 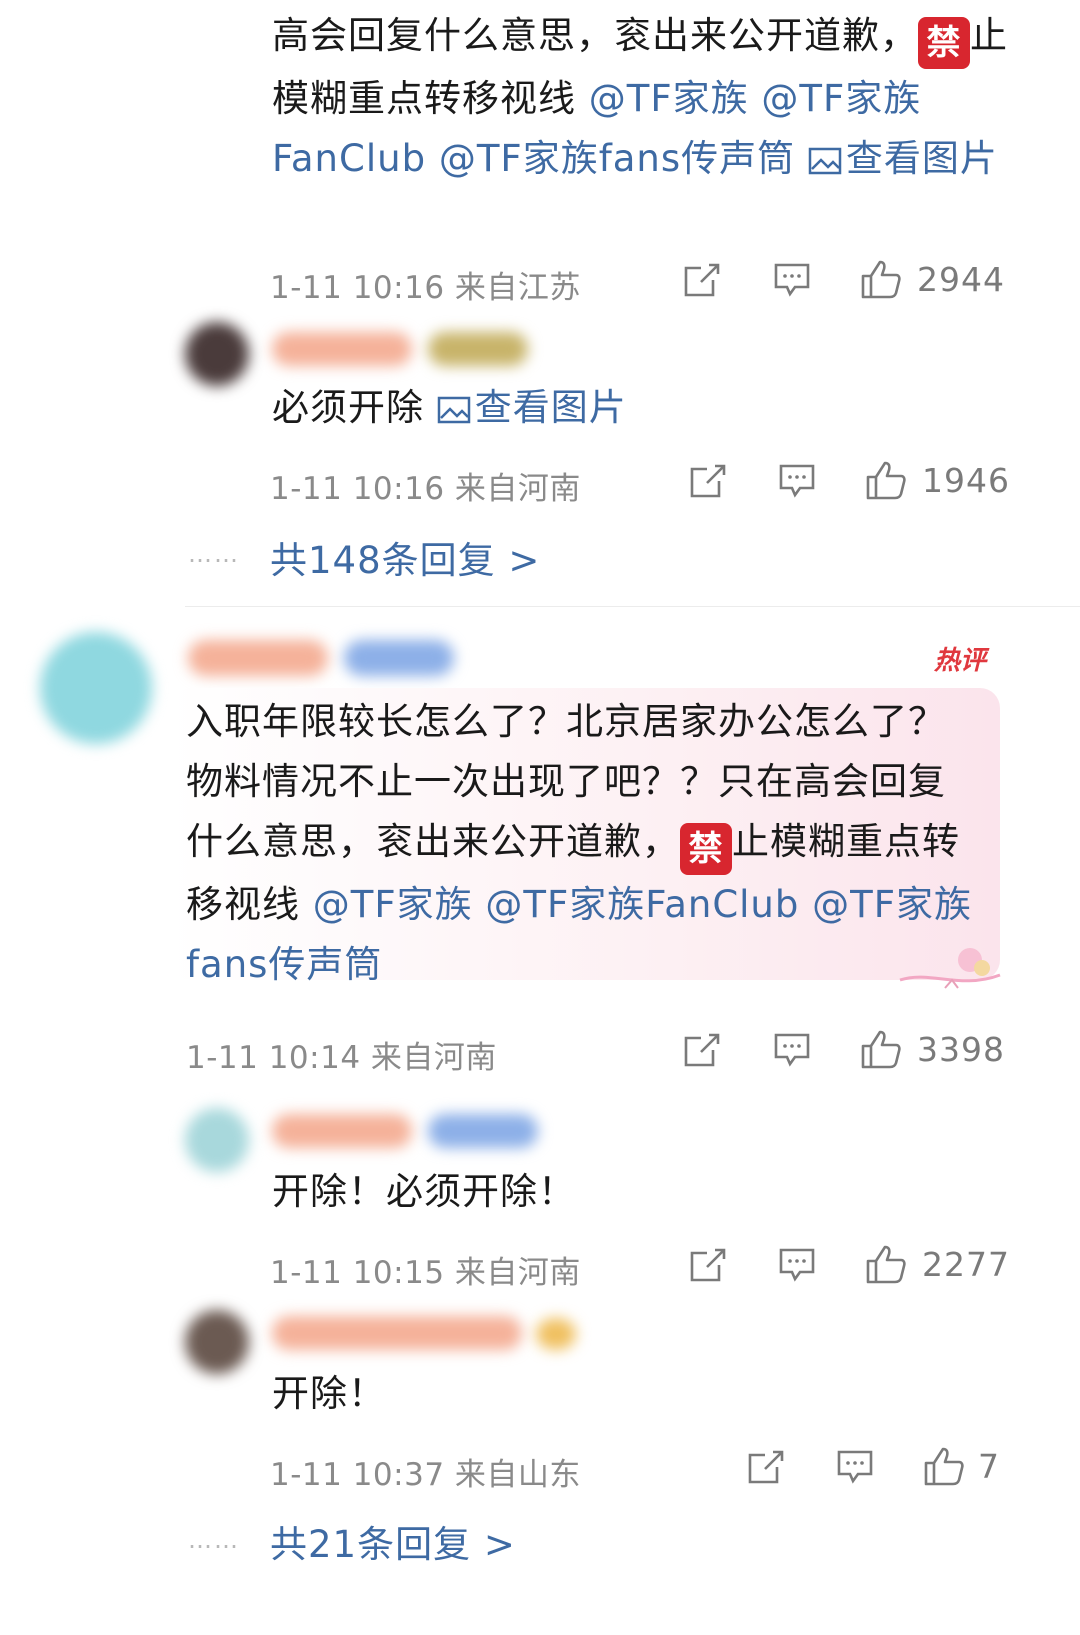 What do you see at coordinates (424, 1191) in the screenshot?
I see `comment-text: 开除！必须开除！` at bounding box center [424, 1191].